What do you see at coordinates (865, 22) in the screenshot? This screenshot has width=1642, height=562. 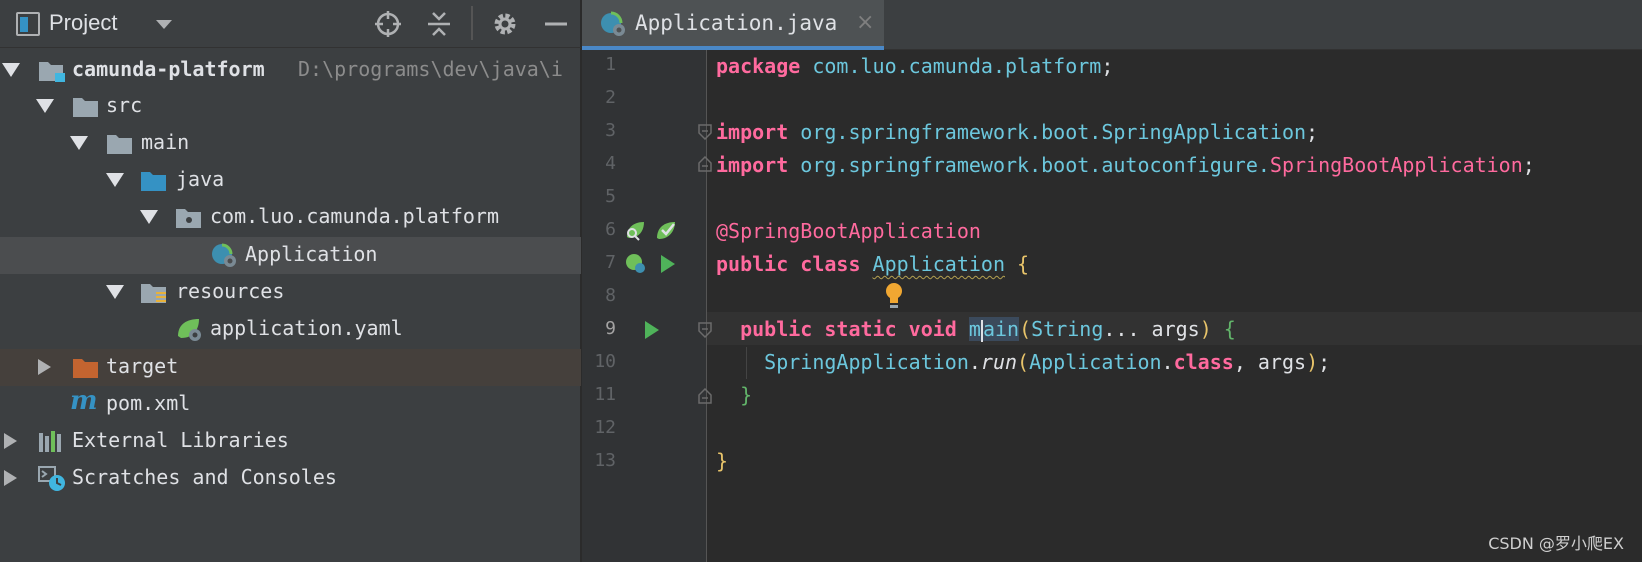 I see `close-icon: ×` at bounding box center [865, 22].